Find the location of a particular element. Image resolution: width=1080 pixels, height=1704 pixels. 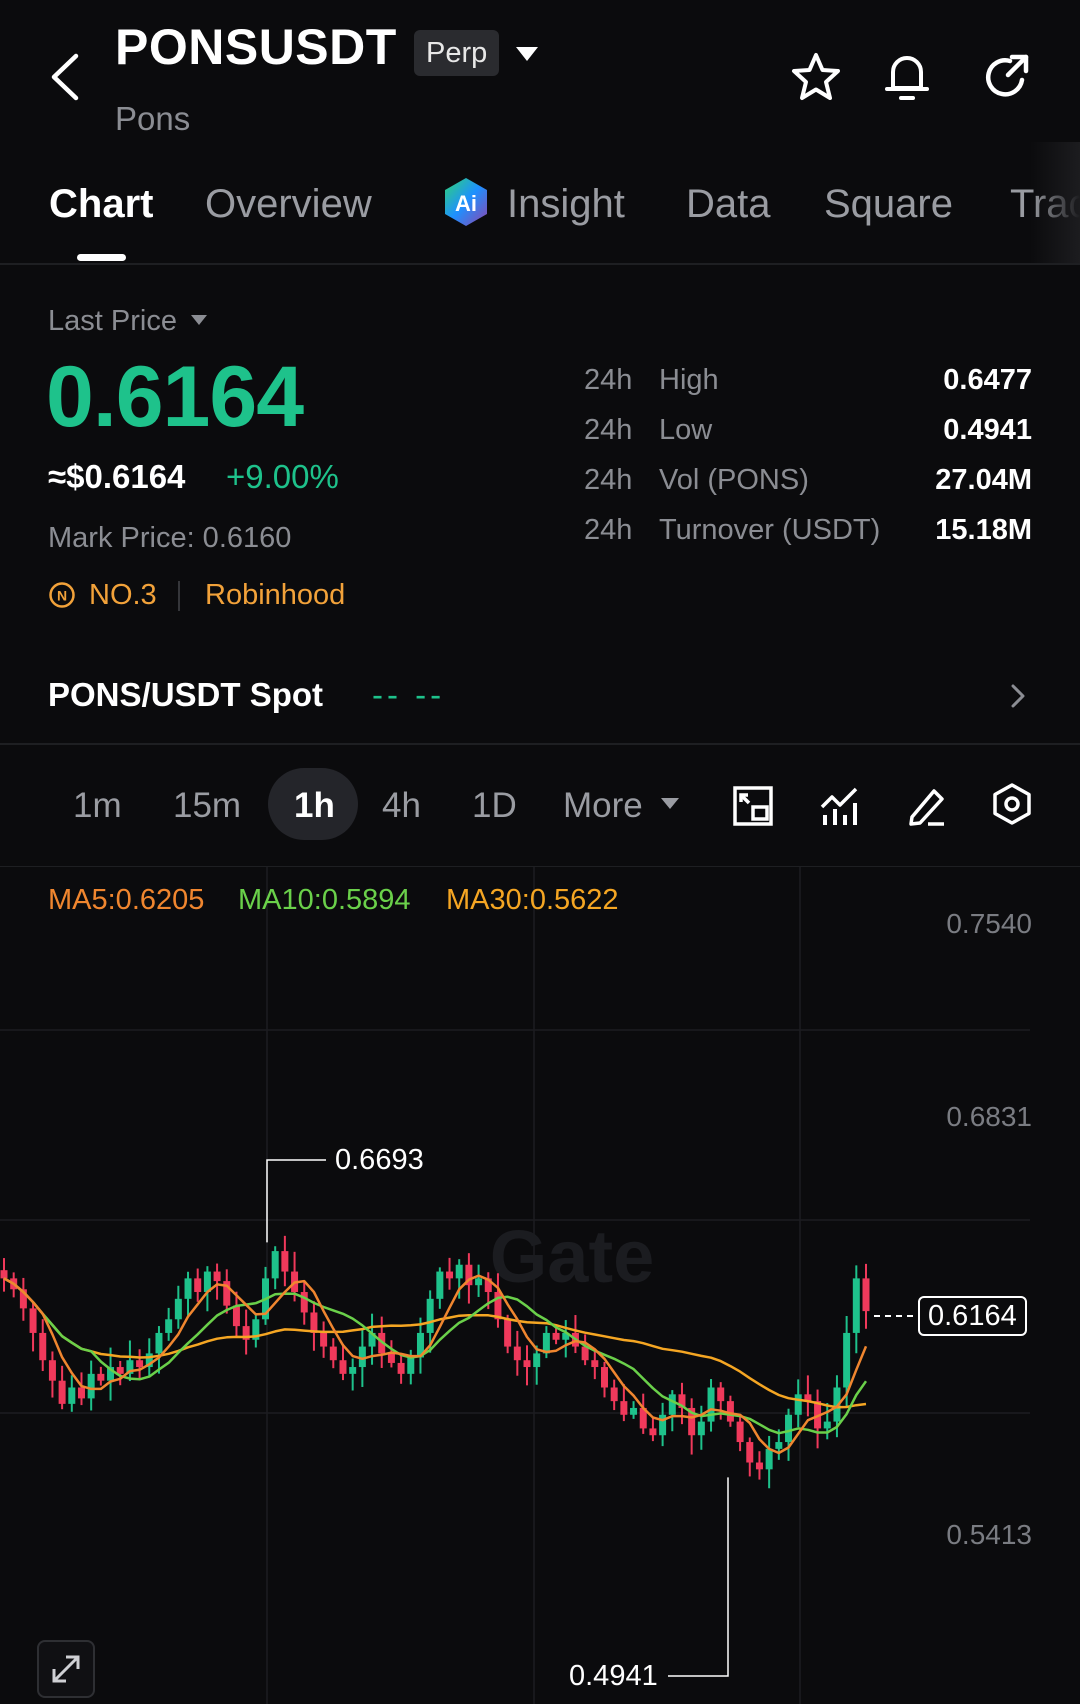

asset-name: Pons is located at coordinates (153, 118).